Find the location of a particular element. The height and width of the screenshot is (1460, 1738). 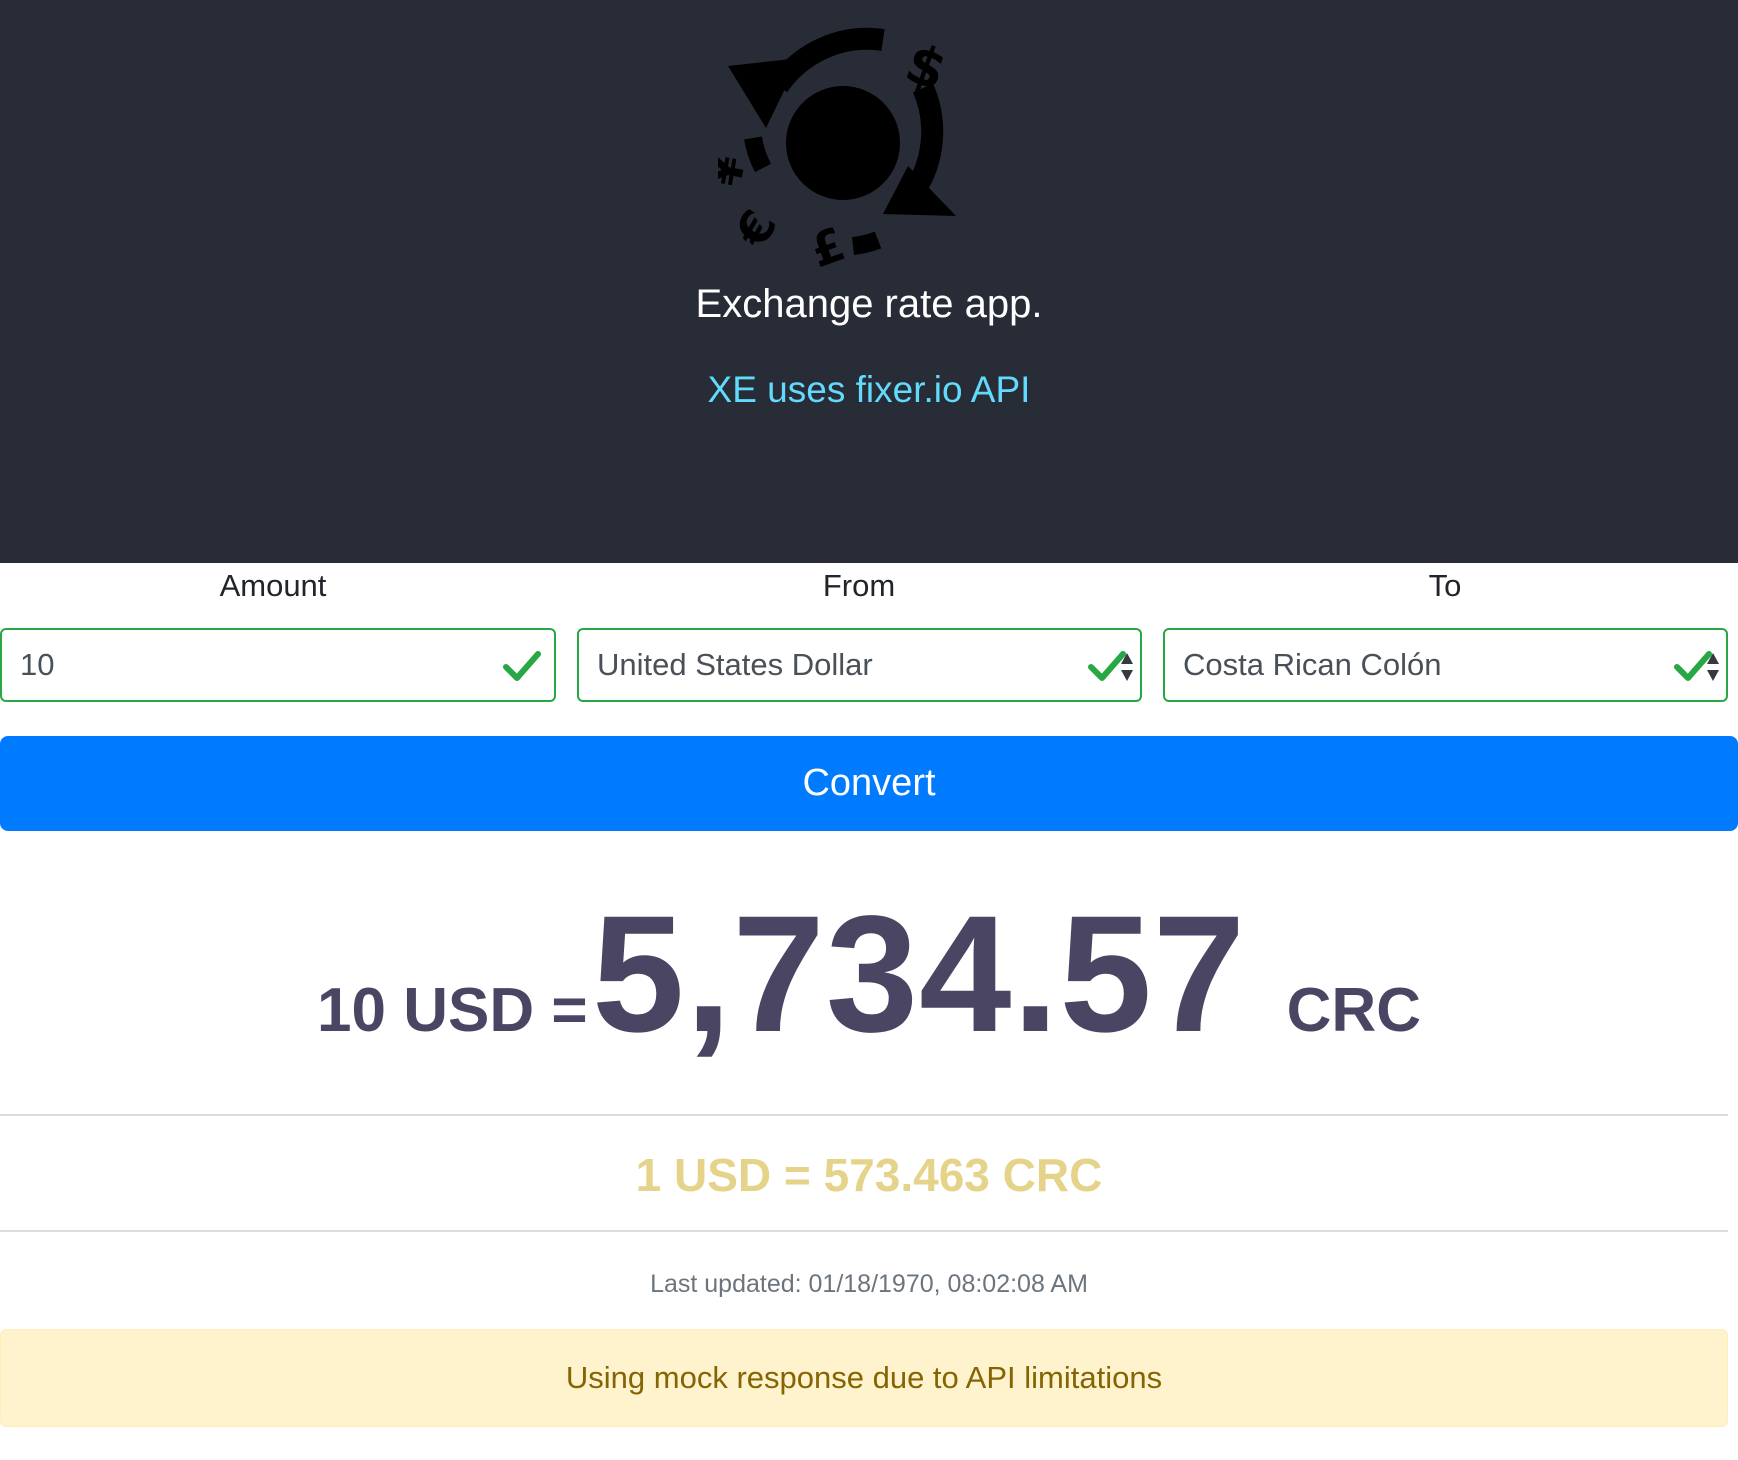

valid-check-icon is located at coordinates (522, 666).